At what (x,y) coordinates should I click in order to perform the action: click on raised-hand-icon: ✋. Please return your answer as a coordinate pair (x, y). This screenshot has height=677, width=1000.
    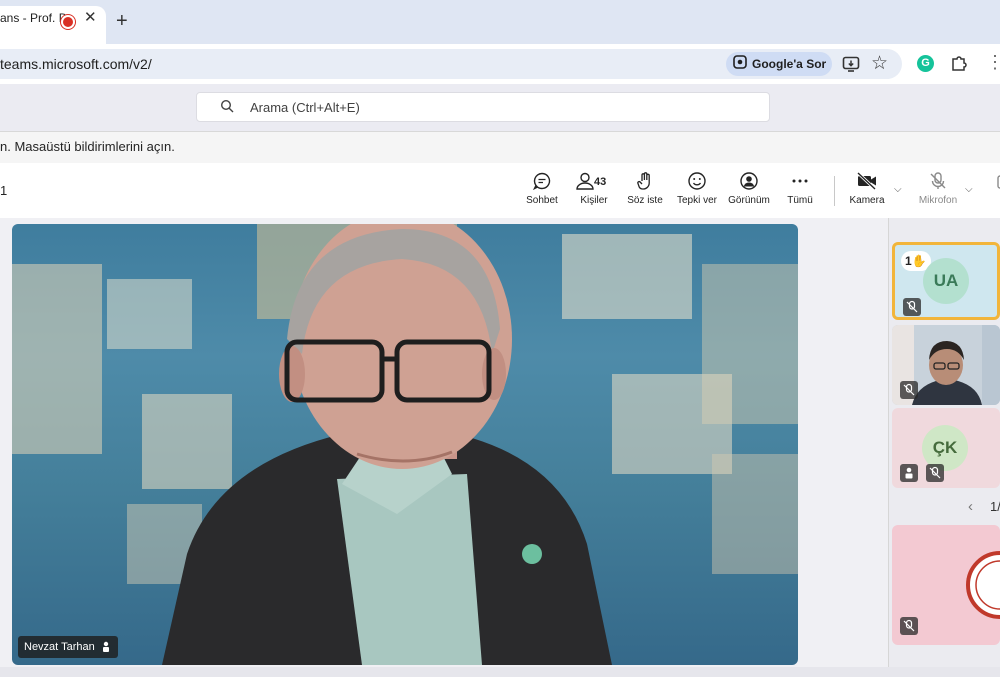
    Looking at the image, I should click on (919, 261).